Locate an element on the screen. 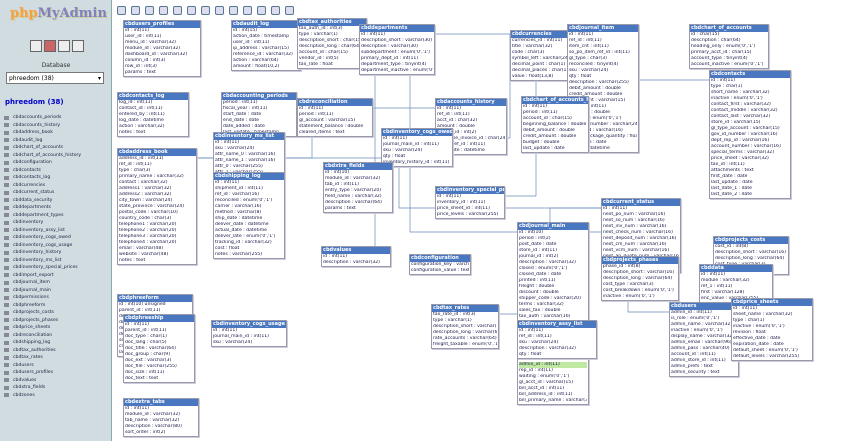  table-box-header: cbdinventory_special_prices is located at coordinates (470, 190).